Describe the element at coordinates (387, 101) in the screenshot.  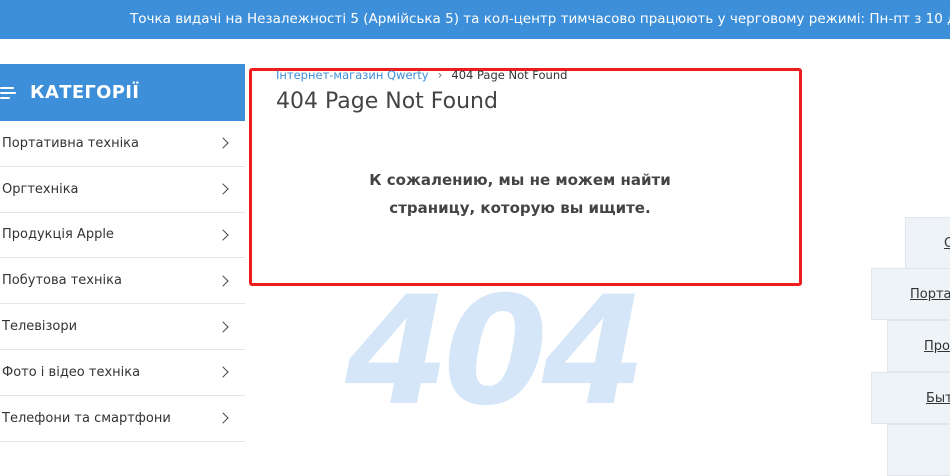
I see `page-title: 404 Page Not Found` at that location.